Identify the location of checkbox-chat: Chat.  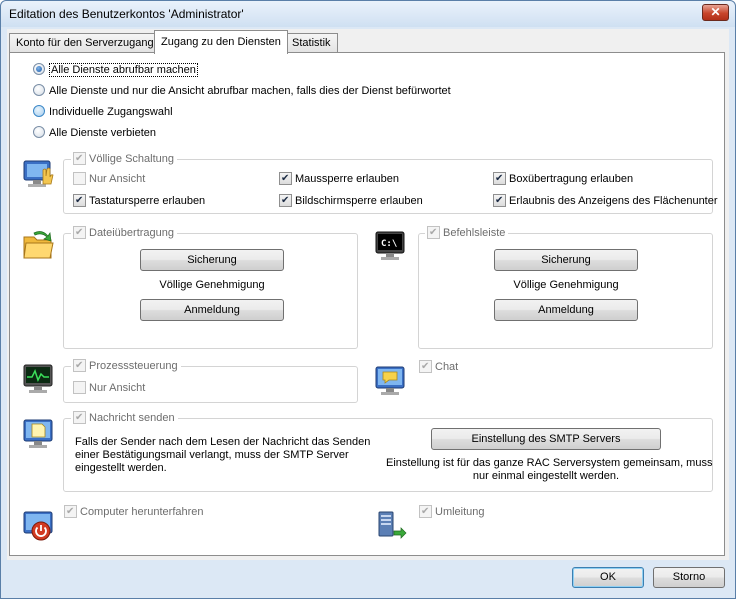
(438, 368).